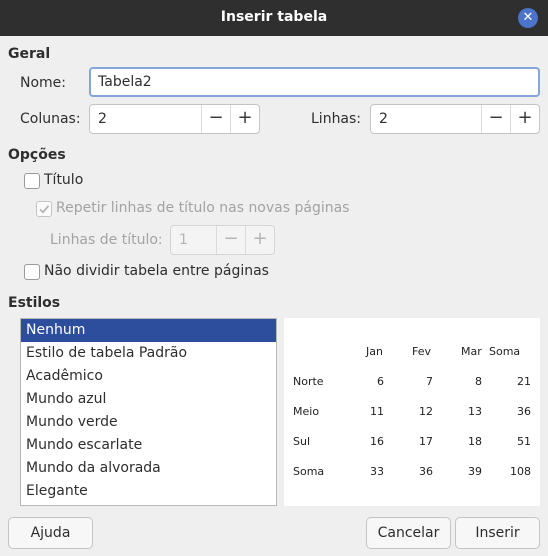 The height and width of the screenshot is (556, 548). I want to click on help-button: Ajuda, so click(50, 533).